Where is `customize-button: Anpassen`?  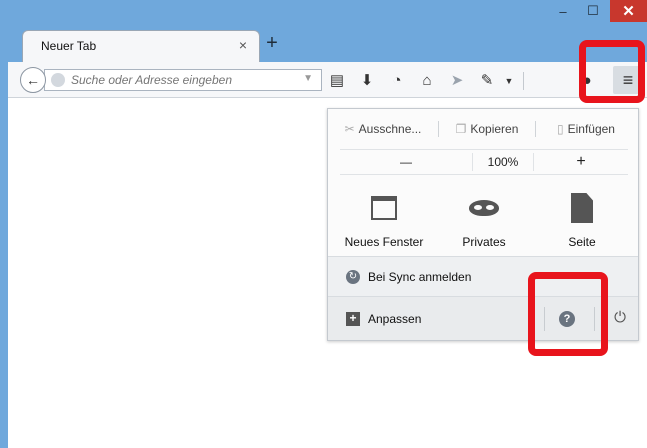 customize-button: Anpassen is located at coordinates (394, 319).